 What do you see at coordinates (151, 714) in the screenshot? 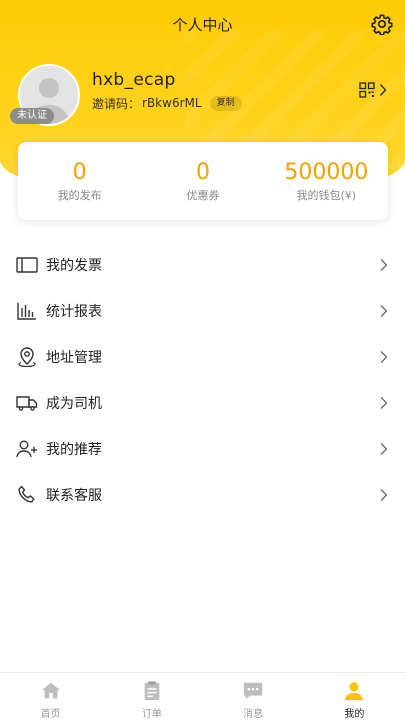
I see `tab-label: 订单` at bounding box center [151, 714].